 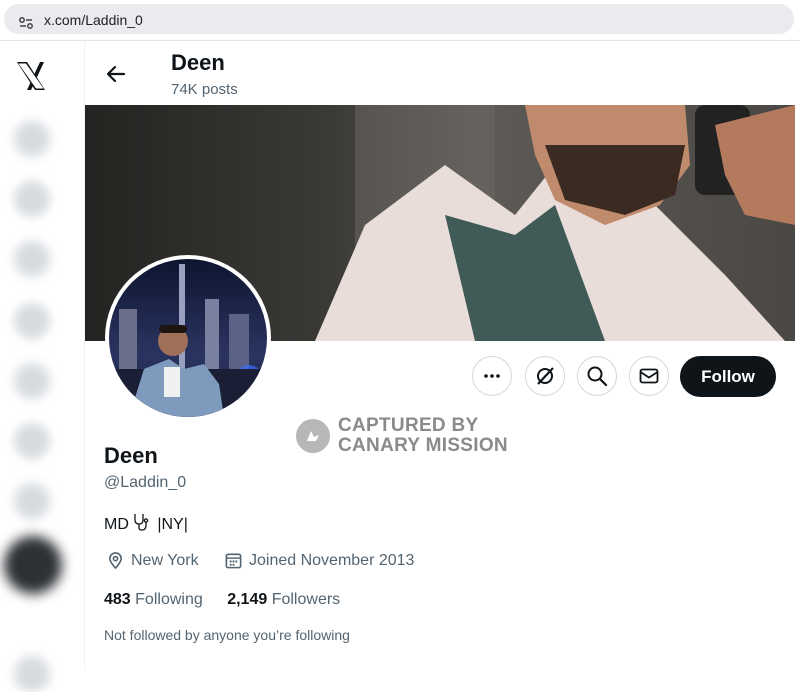 I want to click on search-profile-button, so click(x=597, y=376).